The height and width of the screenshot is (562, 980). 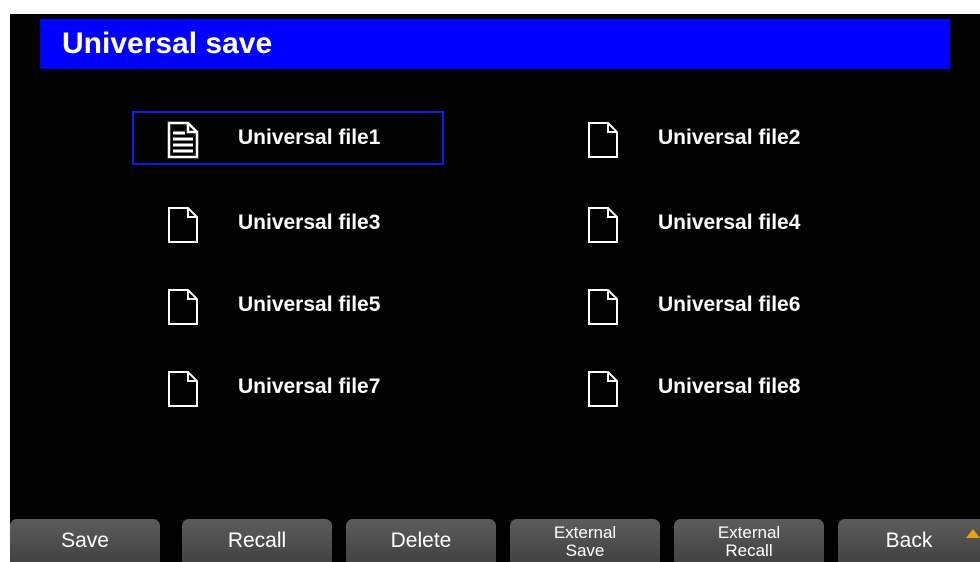 What do you see at coordinates (973, 533) in the screenshot?
I see `up-arrow-icon` at bounding box center [973, 533].